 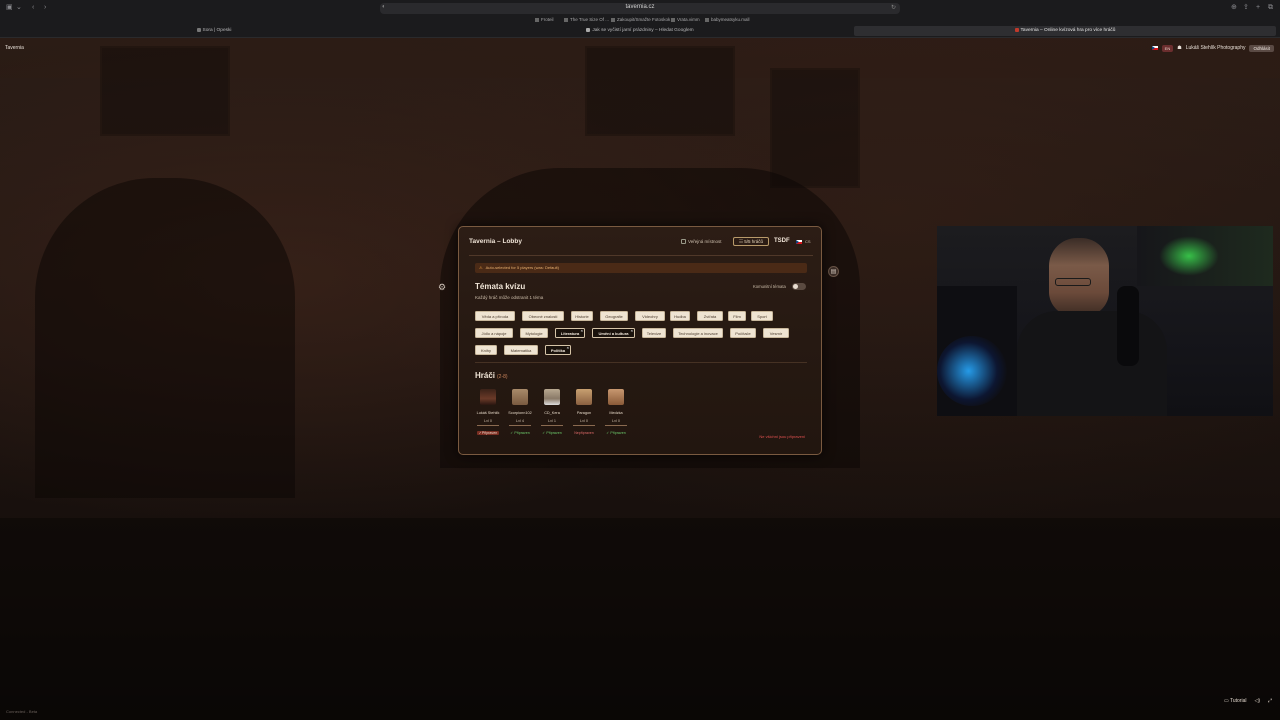 I want to click on topic-chip-label: Televize, so click(x=654, y=333).